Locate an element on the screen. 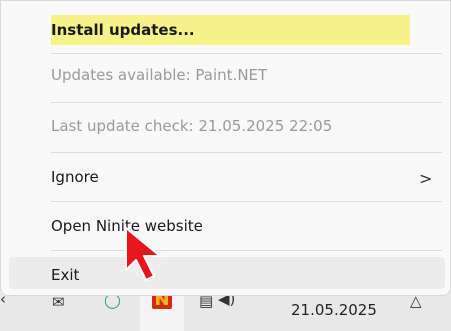 The image size is (451, 331). updates-available-item: Updates available: Paint.NET is located at coordinates (159, 75).